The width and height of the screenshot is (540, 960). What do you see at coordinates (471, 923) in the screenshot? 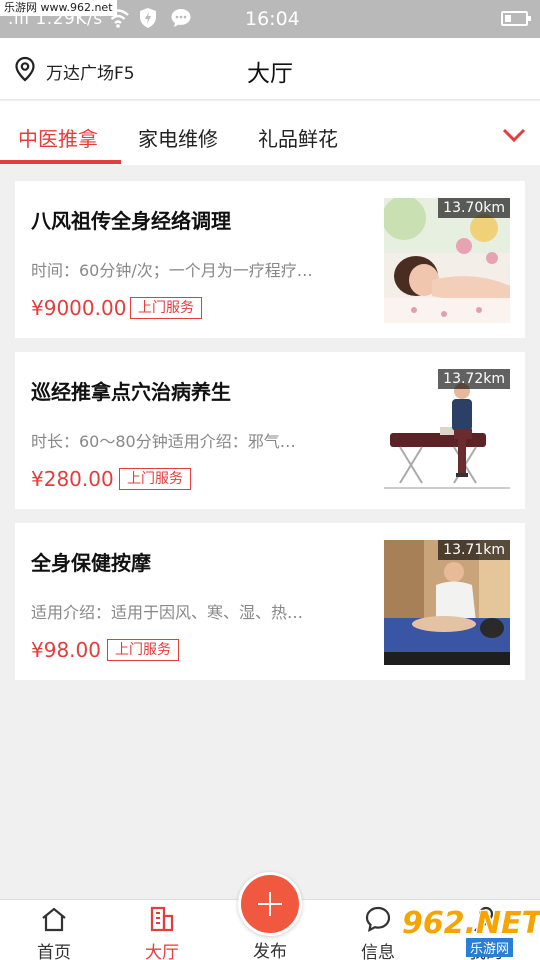
I see `logo-962: 962.NET` at bounding box center [471, 923].